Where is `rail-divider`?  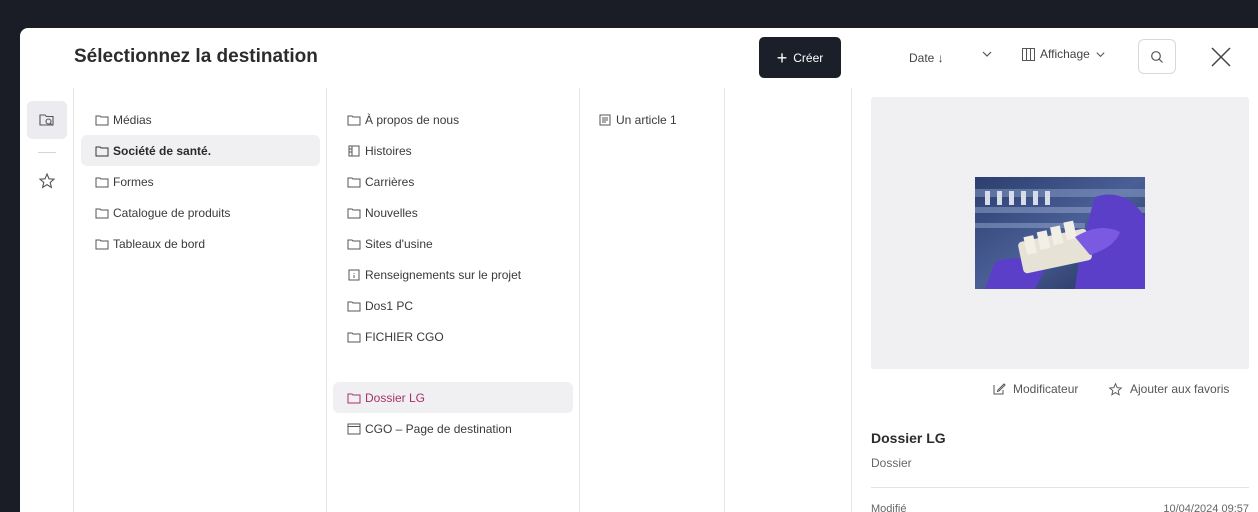 rail-divider is located at coordinates (47, 152).